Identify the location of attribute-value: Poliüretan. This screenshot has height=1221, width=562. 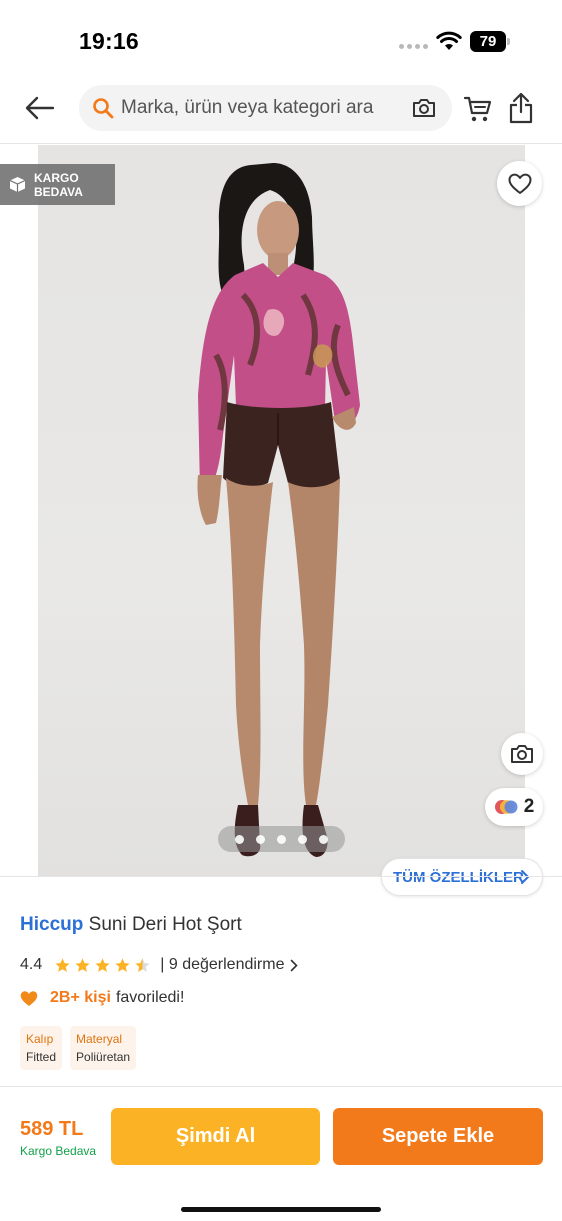
(103, 1057).